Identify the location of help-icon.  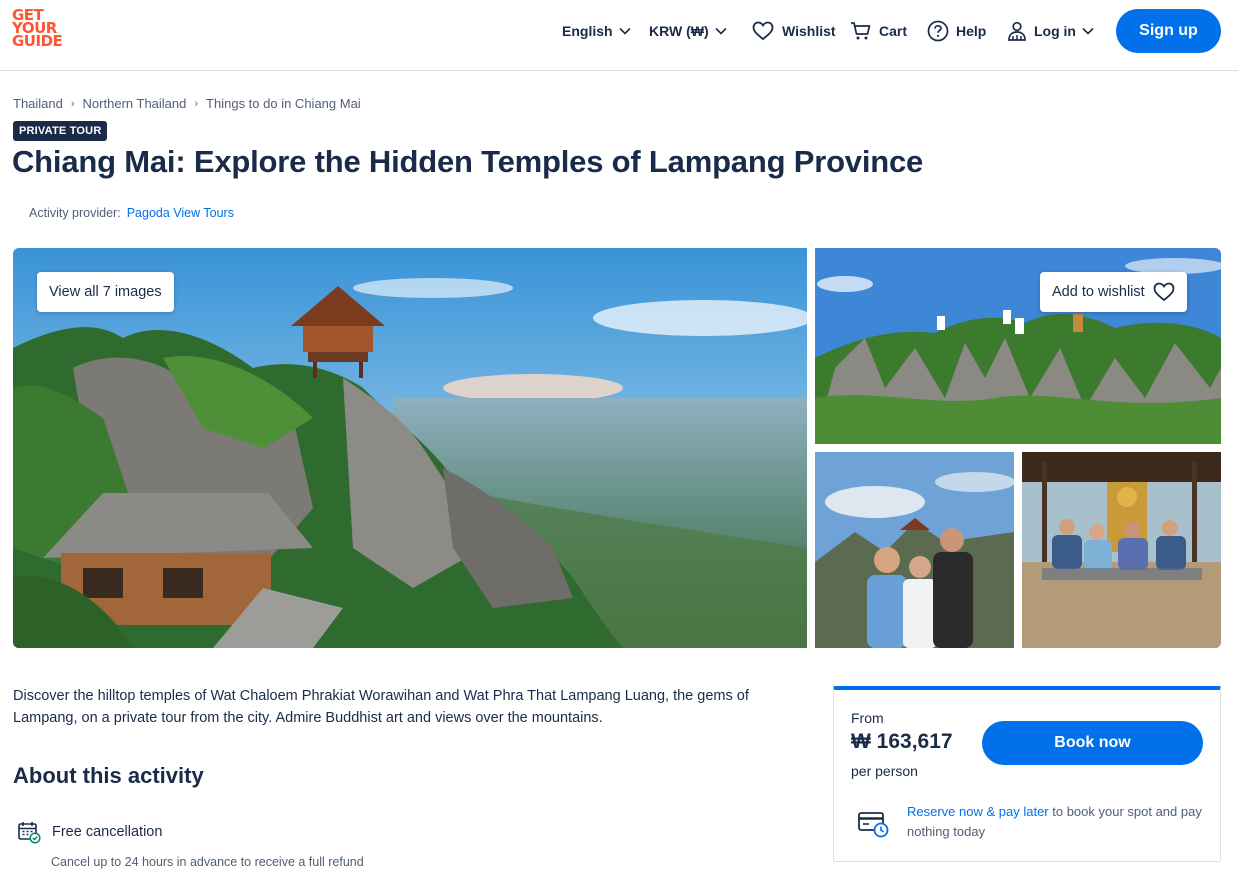
(938, 31).